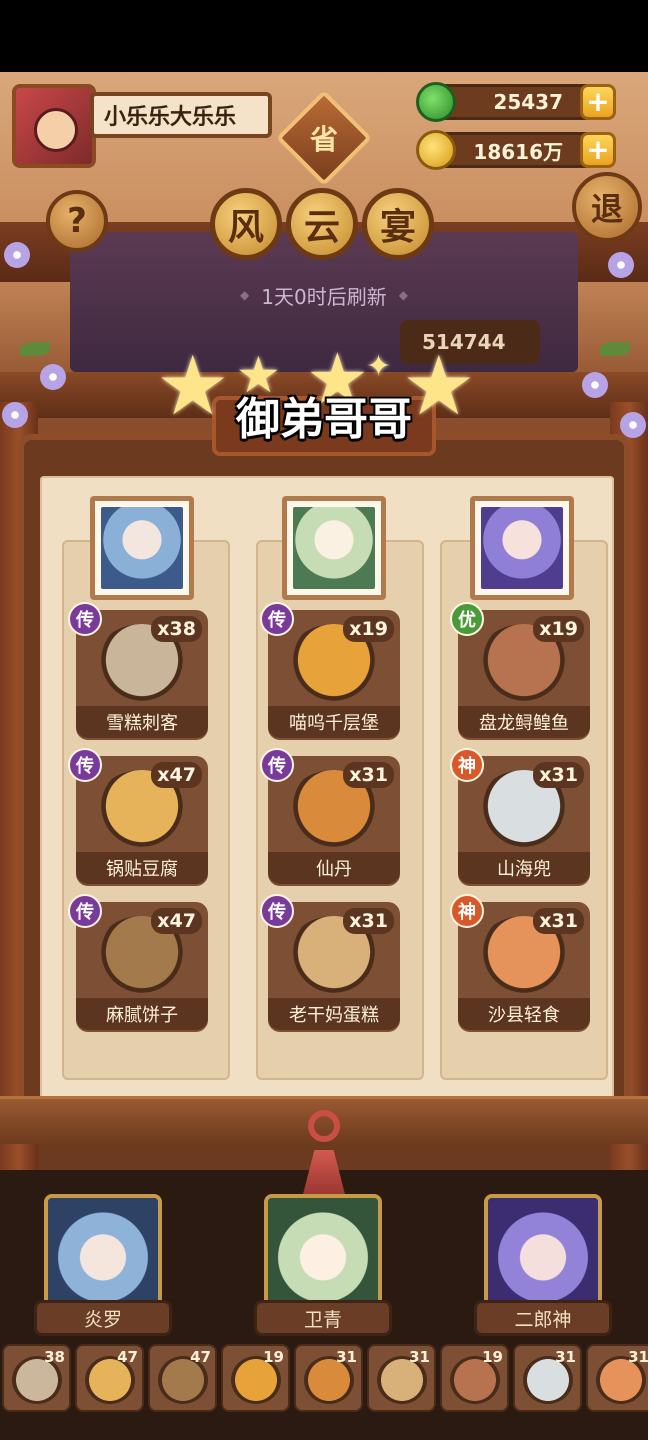 Image resolution: width=648 pixels, height=1440 pixels. What do you see at coordinates (142, 868) in the screenshot?
I see `dish-name: 锅贴豆腐` at bounding box center [142, 868].